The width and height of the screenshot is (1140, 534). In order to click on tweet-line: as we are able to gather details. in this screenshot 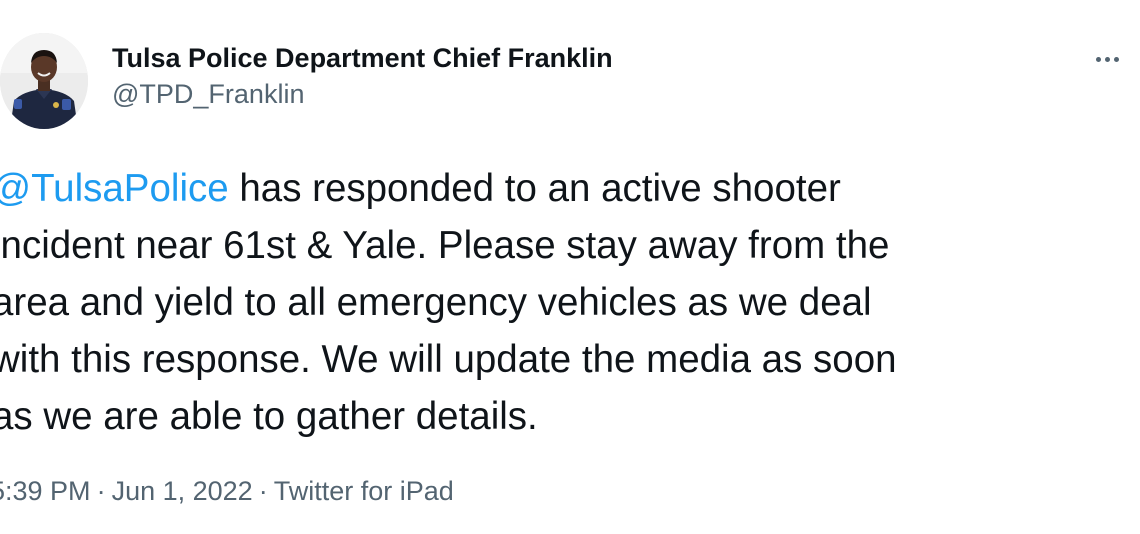, I will do `click(269, 416)`.